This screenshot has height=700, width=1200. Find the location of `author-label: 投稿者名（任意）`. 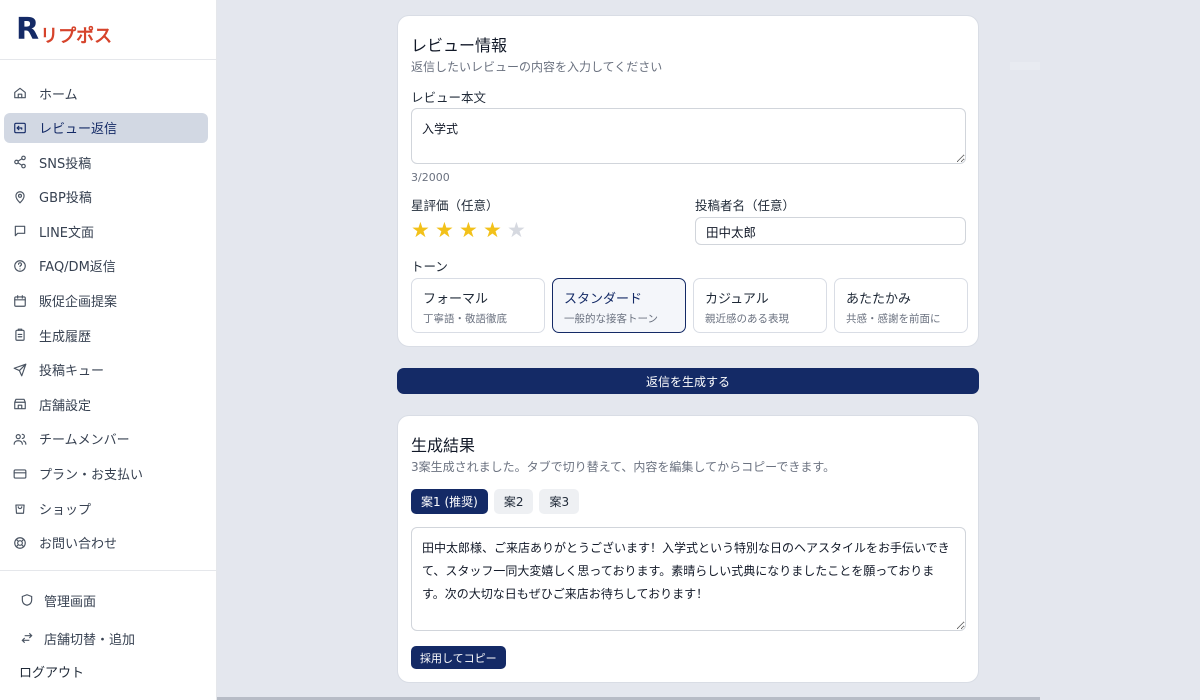

author-label: 投稿者名（任意） is located at coordinates (745, 205).